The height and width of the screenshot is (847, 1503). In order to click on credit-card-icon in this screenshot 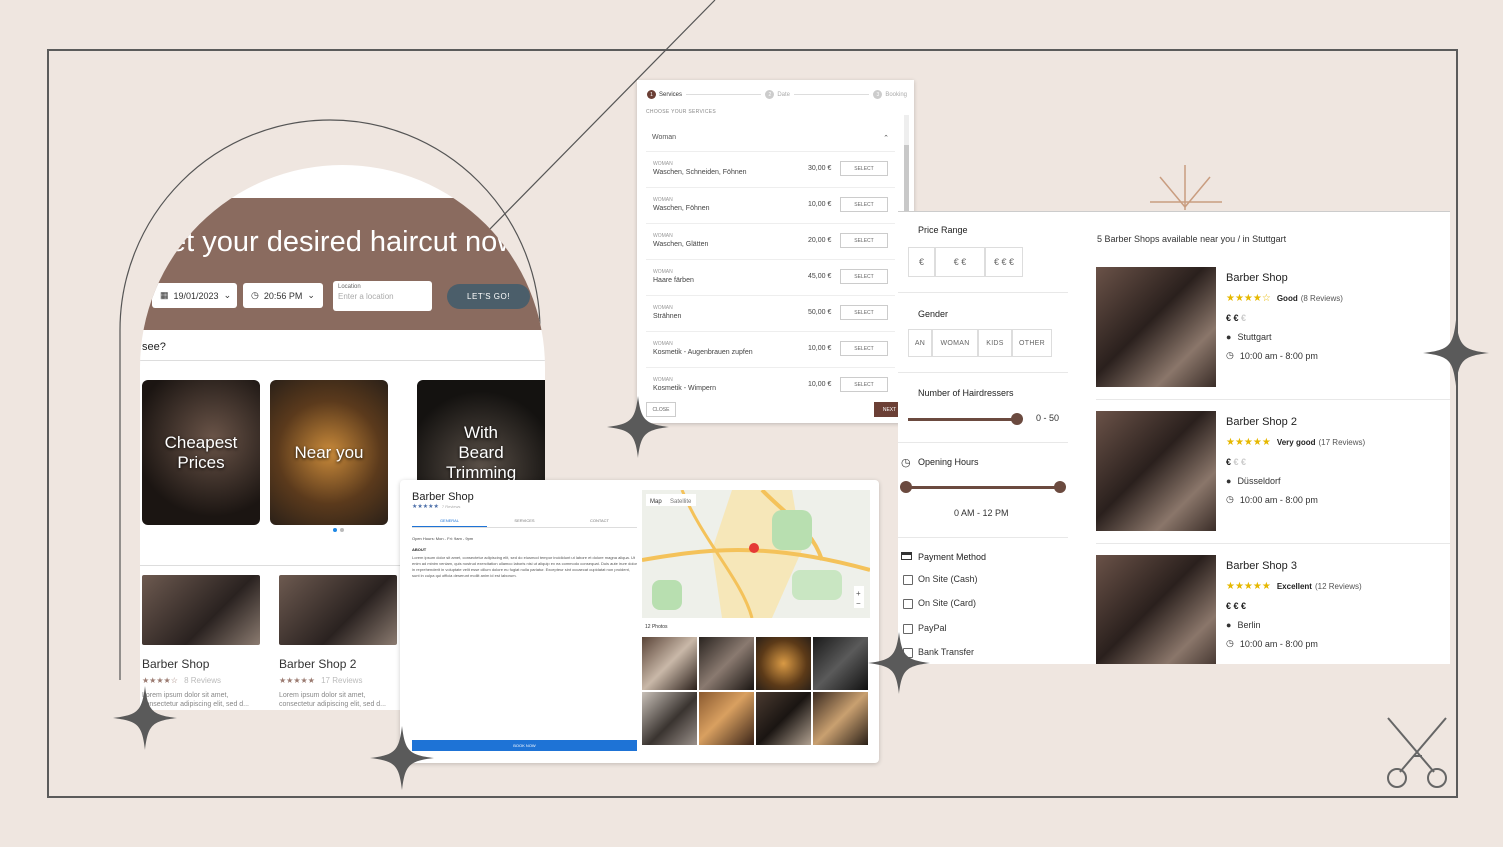, I will do `click(906, 556)`.